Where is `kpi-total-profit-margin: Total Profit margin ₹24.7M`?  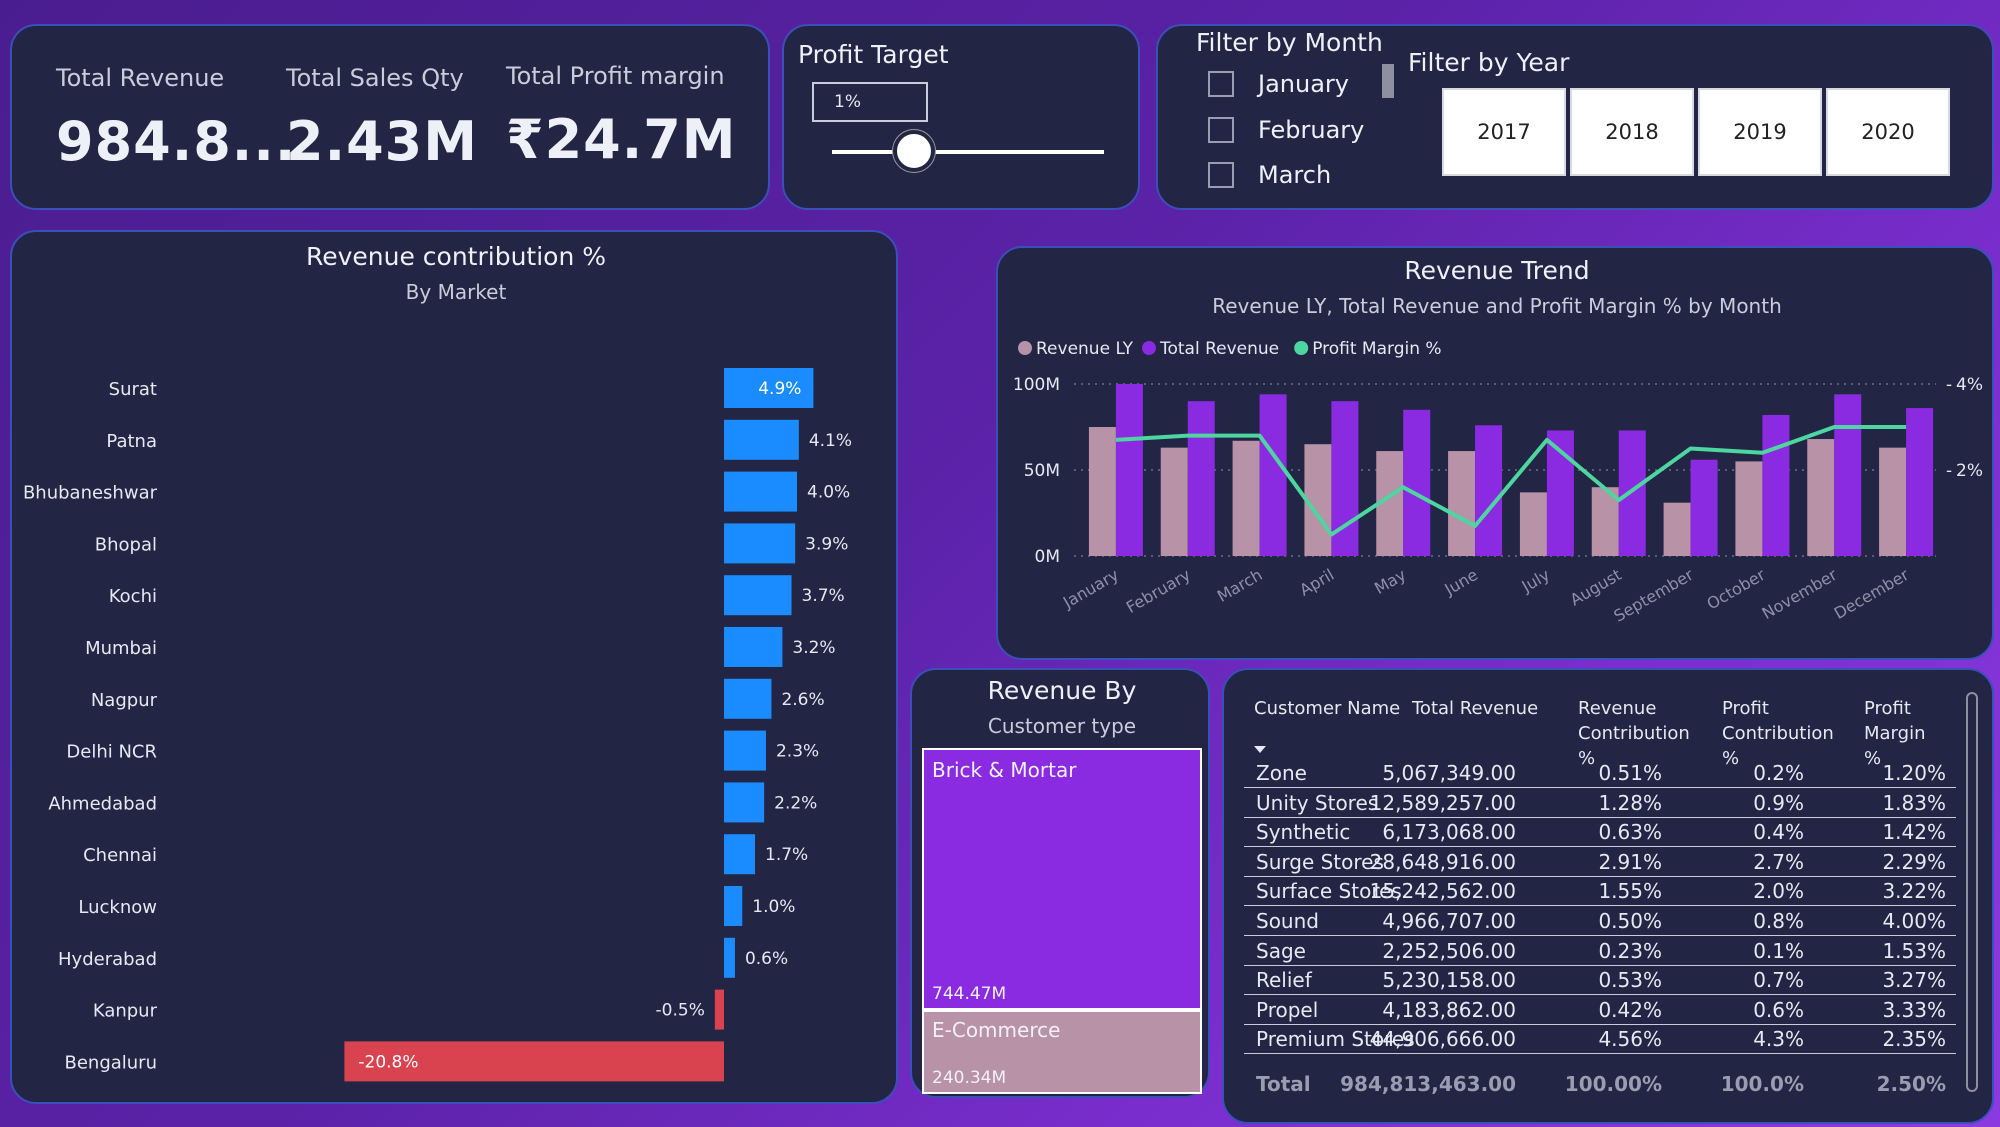
kpi-total-profit-margin: Total Profit margin ₹24.7M is located at coordinates (621, 116).